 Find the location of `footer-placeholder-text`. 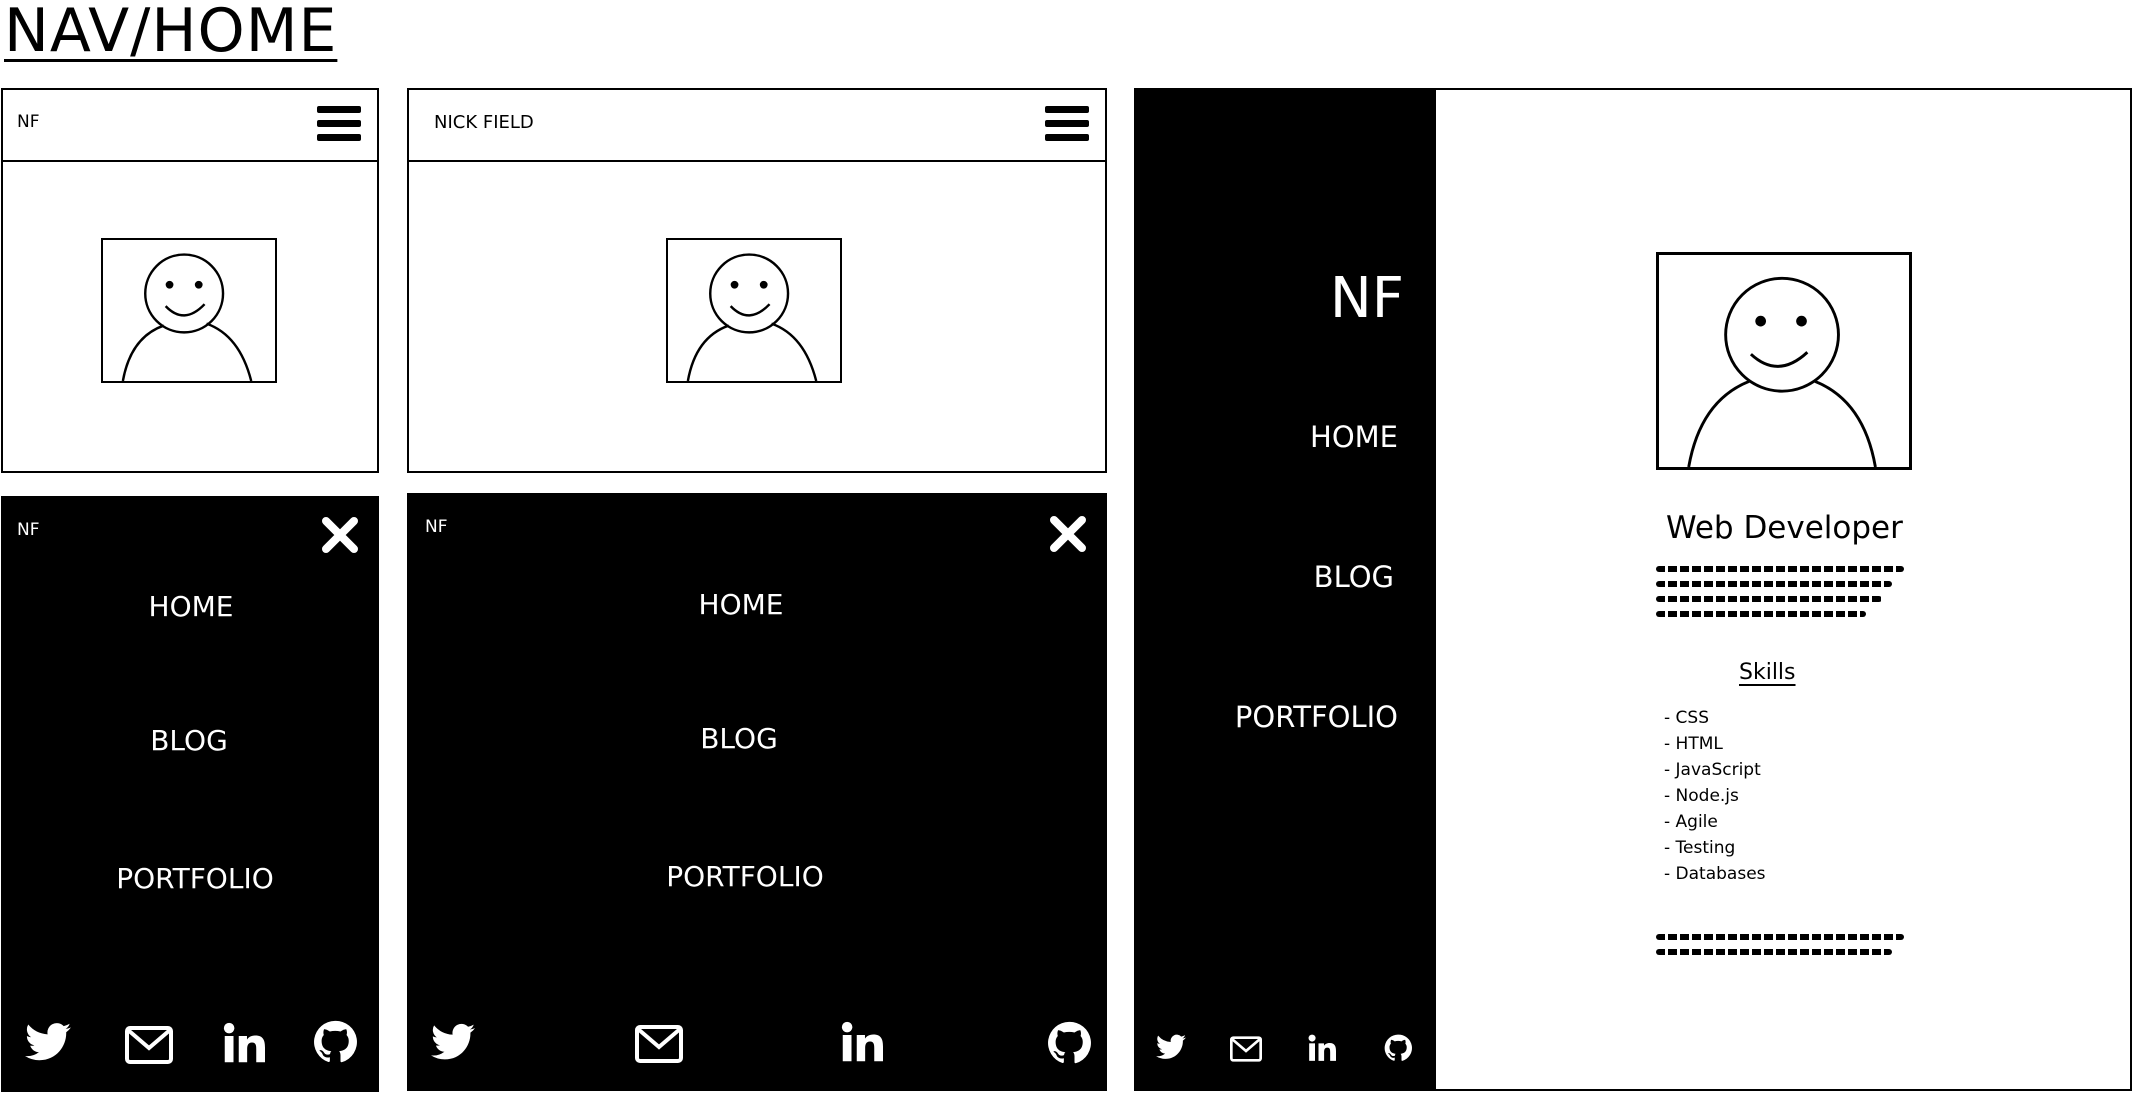

footer-placeholder-text is located at coordinates (1781, 944).